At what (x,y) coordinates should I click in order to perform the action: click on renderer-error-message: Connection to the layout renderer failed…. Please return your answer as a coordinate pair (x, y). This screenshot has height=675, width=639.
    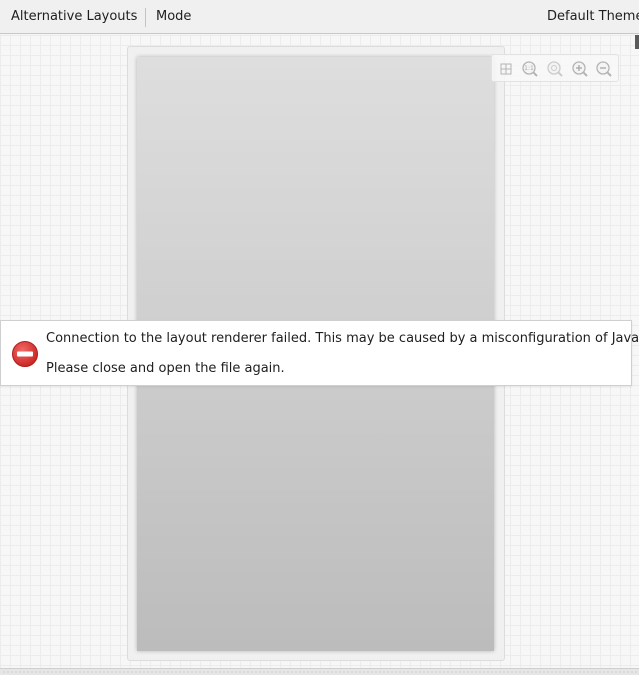
    Looking at the image, I should click on (319, 353).